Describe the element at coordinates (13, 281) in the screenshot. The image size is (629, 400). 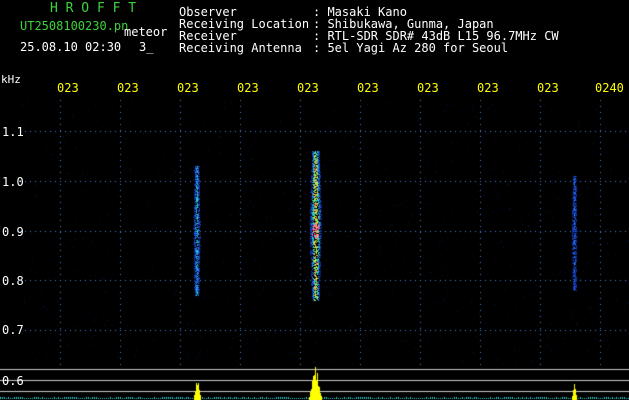
I see `freq-tick: 0.8` at that location.